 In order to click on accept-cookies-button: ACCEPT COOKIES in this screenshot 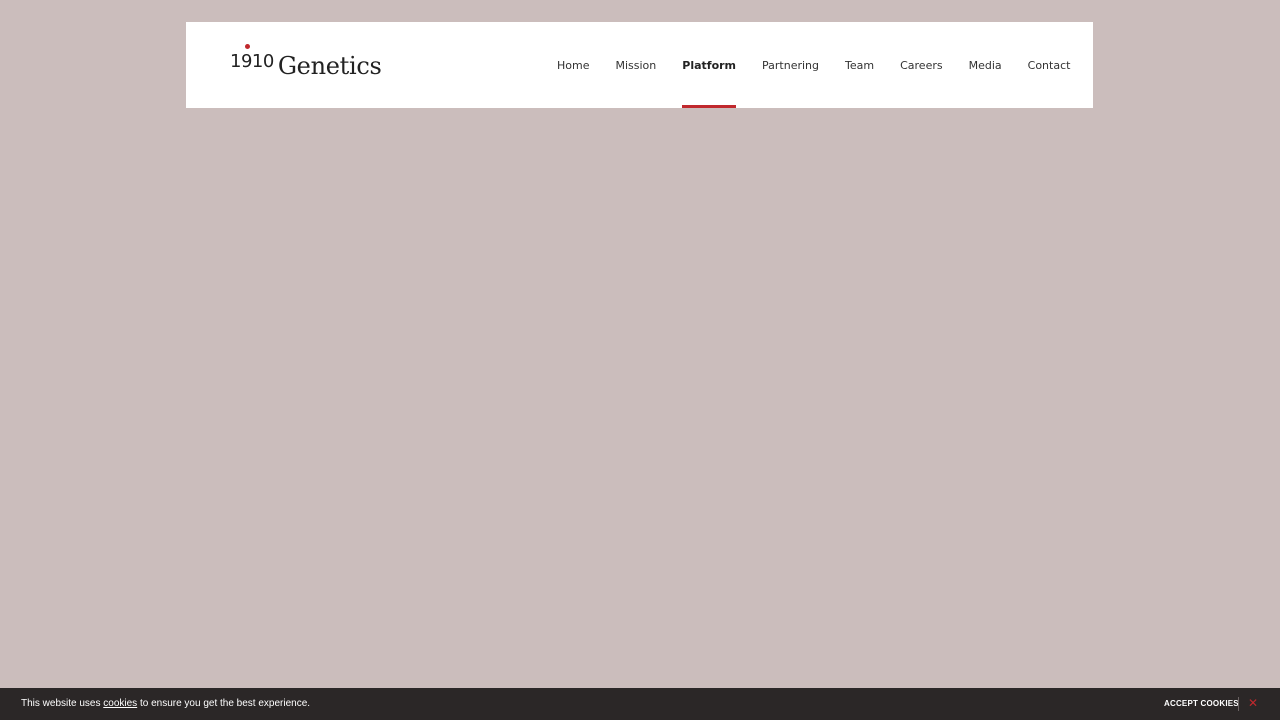, I will do `click(1201, 703)`.